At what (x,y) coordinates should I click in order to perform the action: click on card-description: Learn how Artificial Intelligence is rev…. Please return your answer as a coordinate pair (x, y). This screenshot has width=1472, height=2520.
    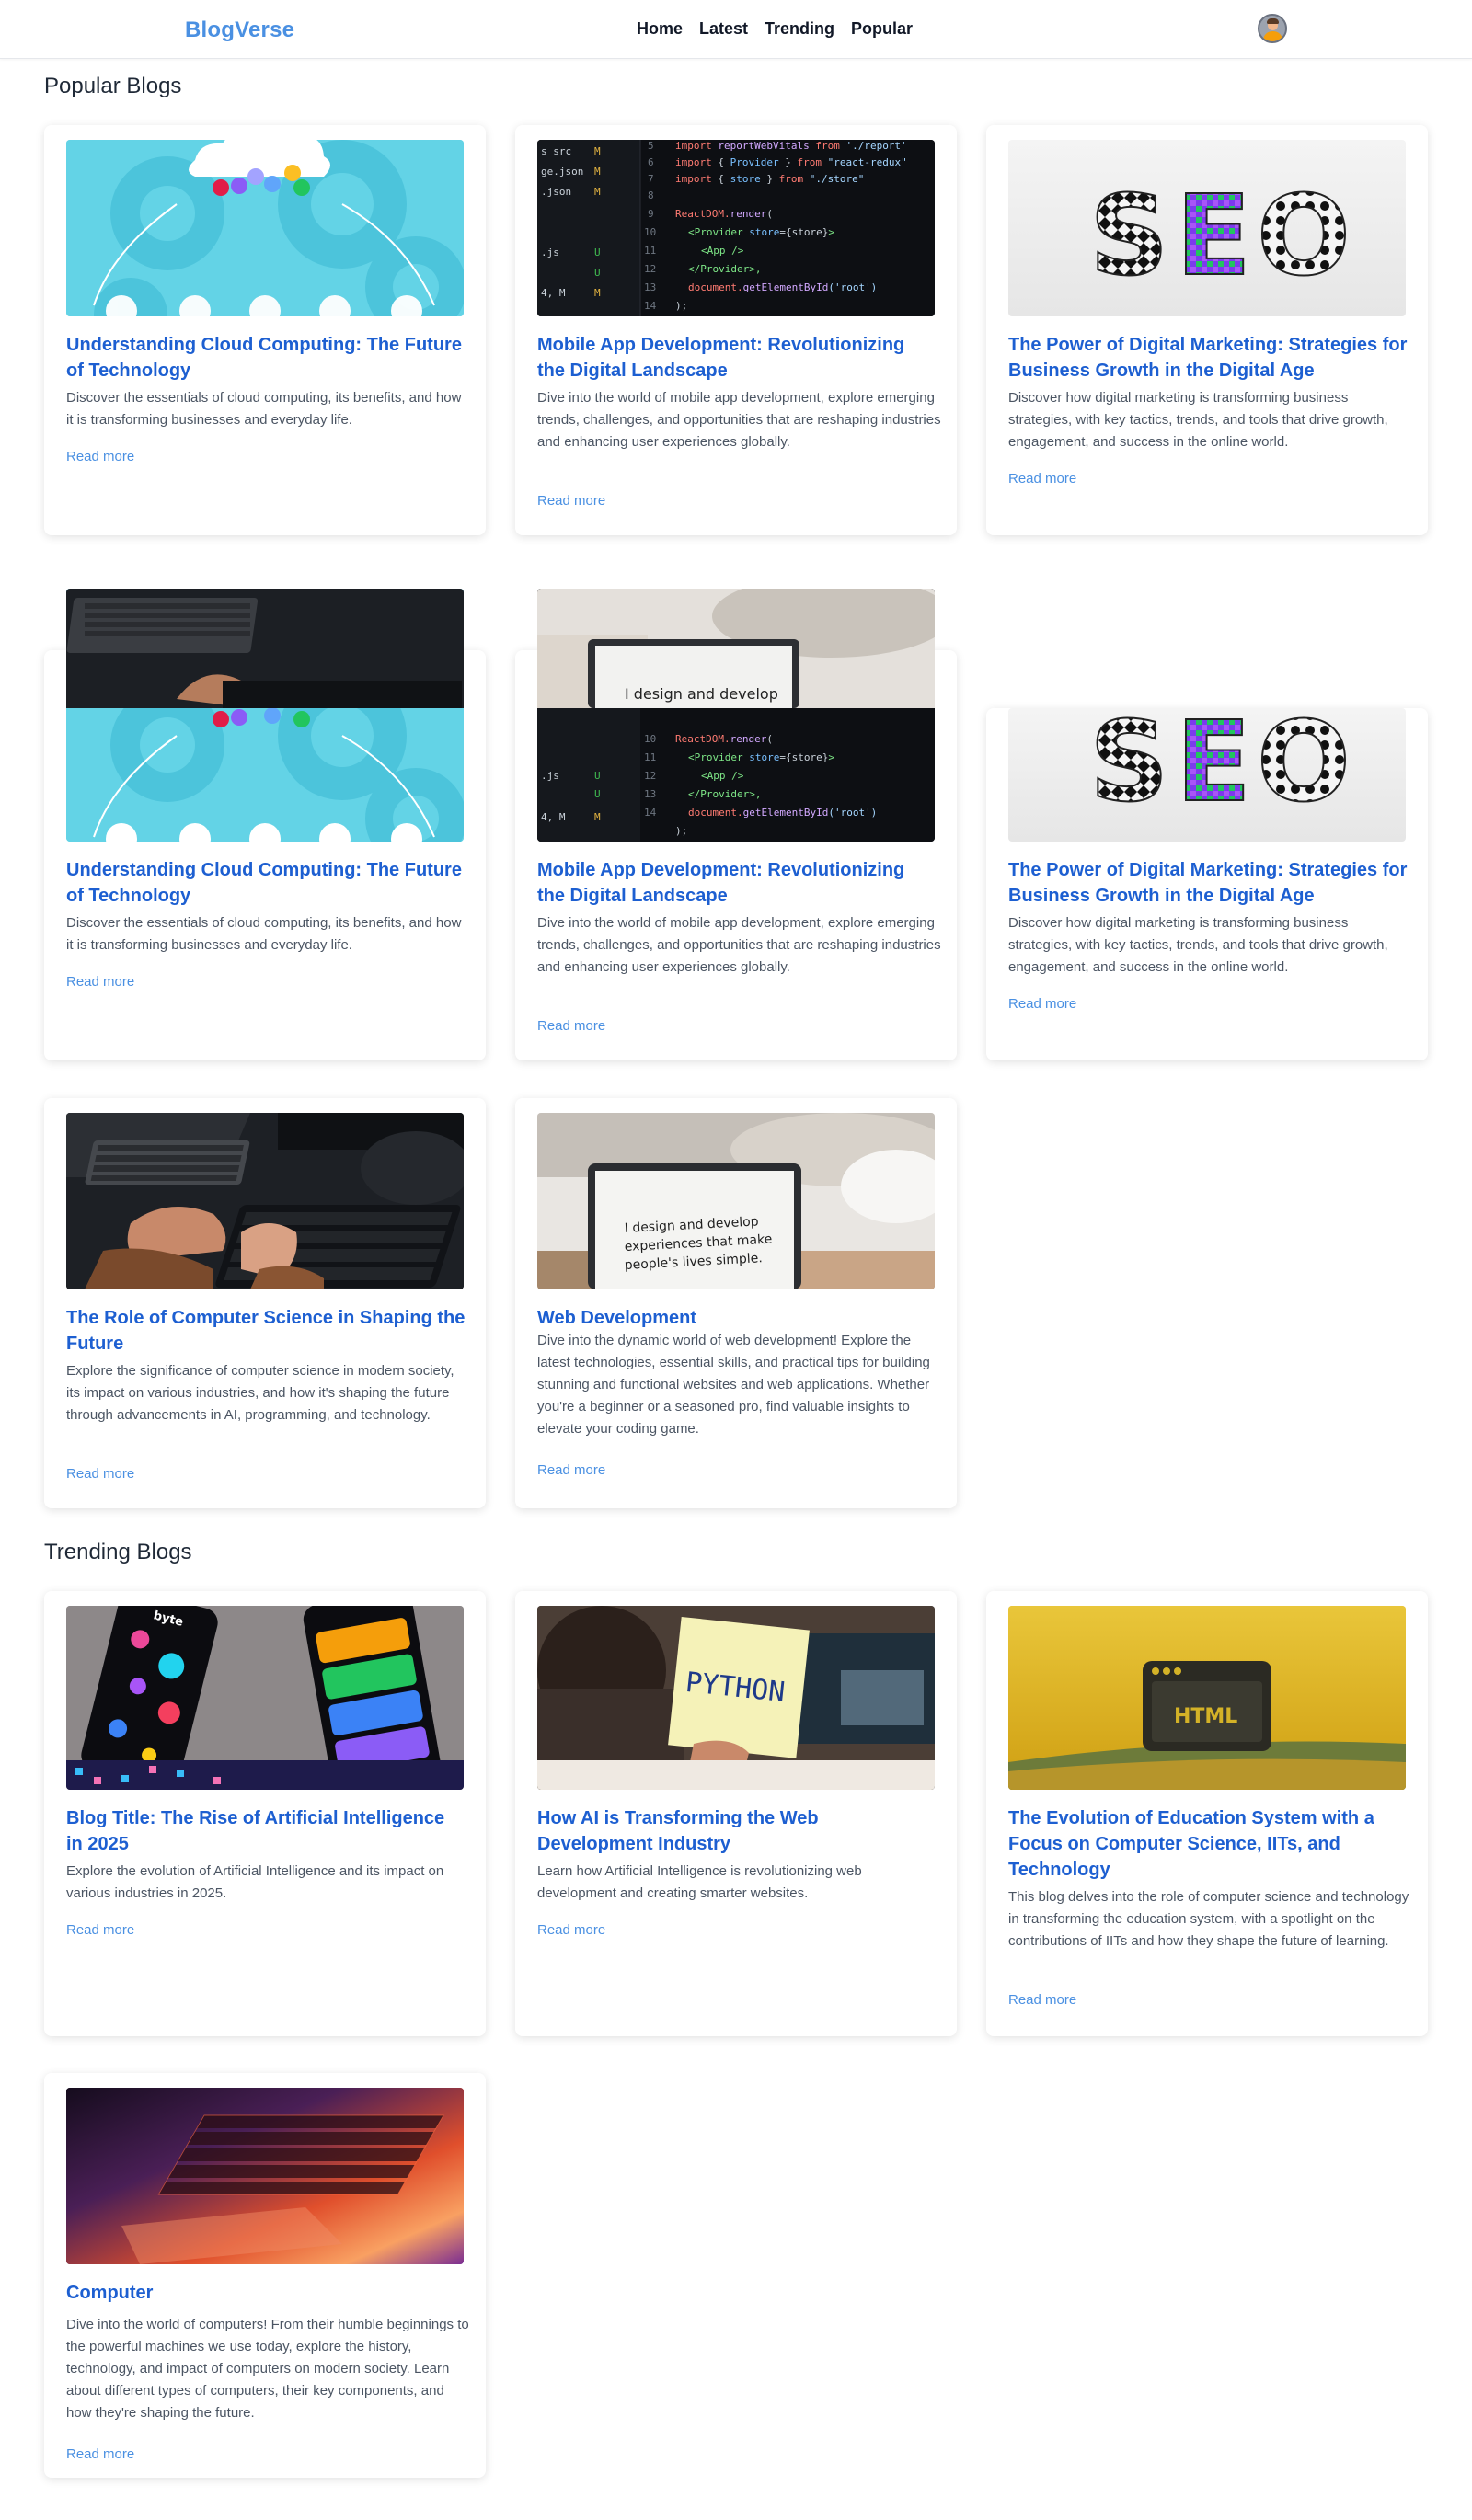
    Looking at the image, I should click on (699, 1882).